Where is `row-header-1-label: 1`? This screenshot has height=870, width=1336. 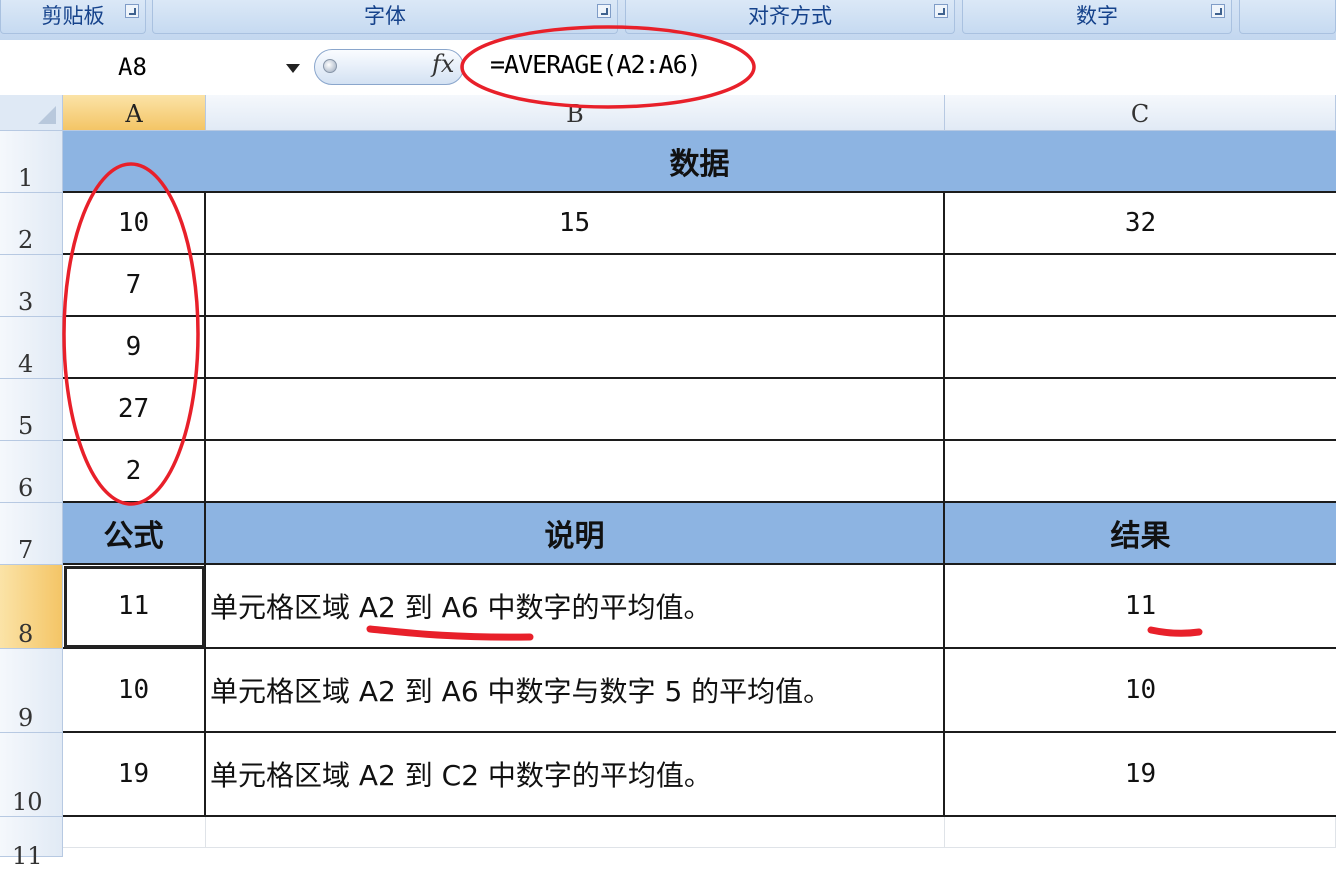 row-header-1-label: 1 is located at coordinates (26, 178).